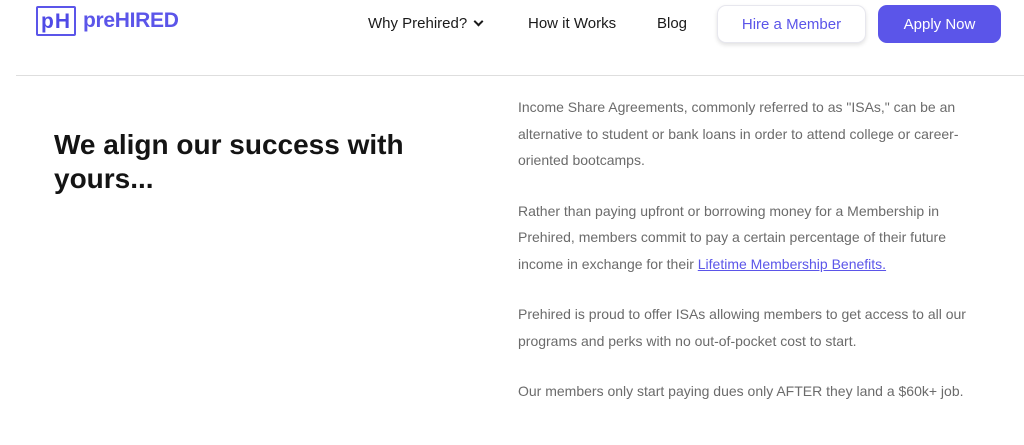 This screenshot has height=445, width=1024. I want to click on apply-now-label: Apply Now, so click(939, 24).